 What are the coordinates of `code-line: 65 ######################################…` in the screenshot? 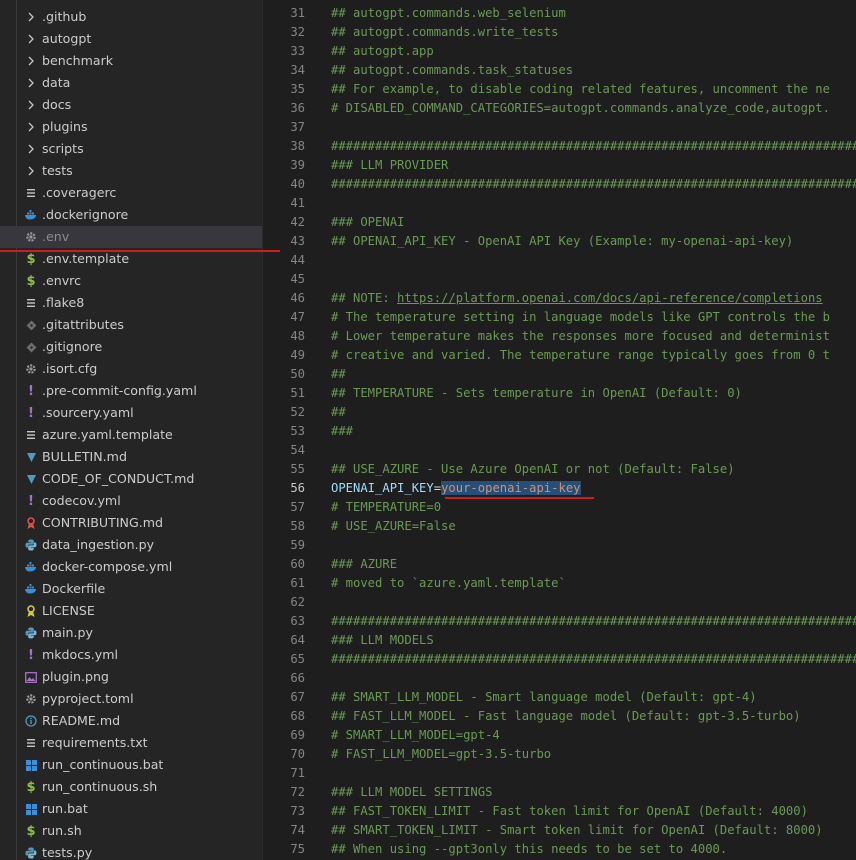 It's located at (559, 658).